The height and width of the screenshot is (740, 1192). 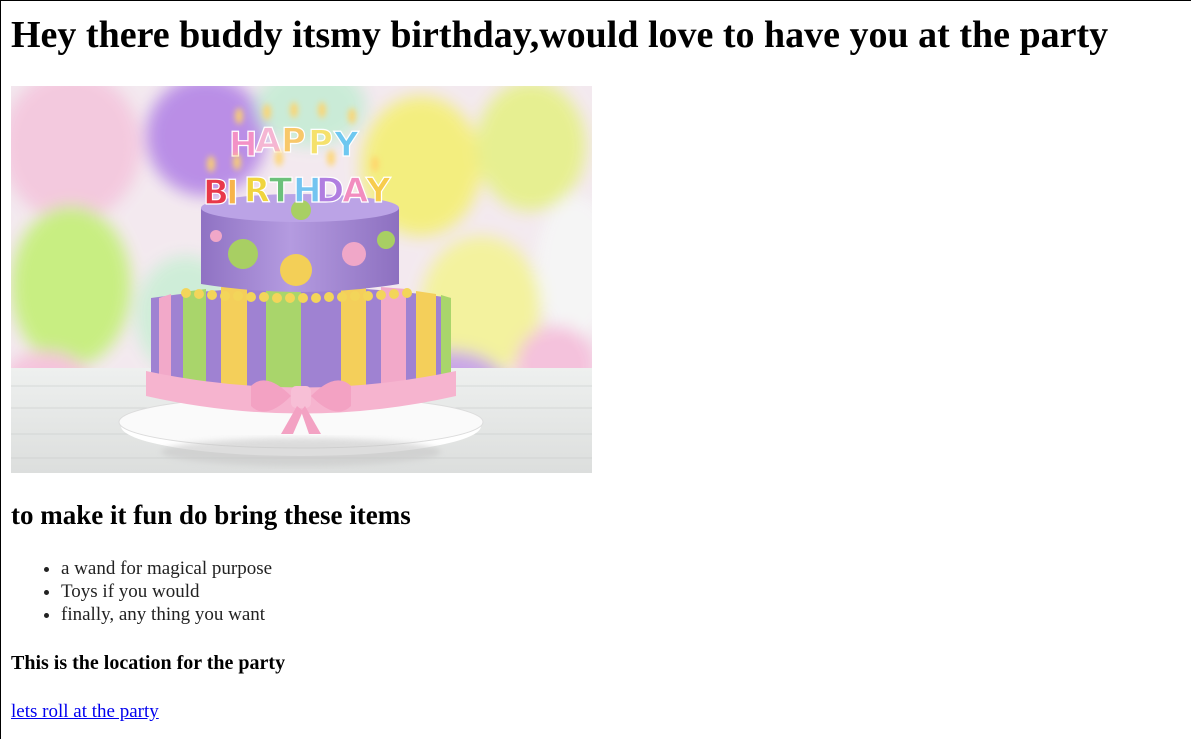 I want to click on svg-text: R, so click(x=257, y=191).